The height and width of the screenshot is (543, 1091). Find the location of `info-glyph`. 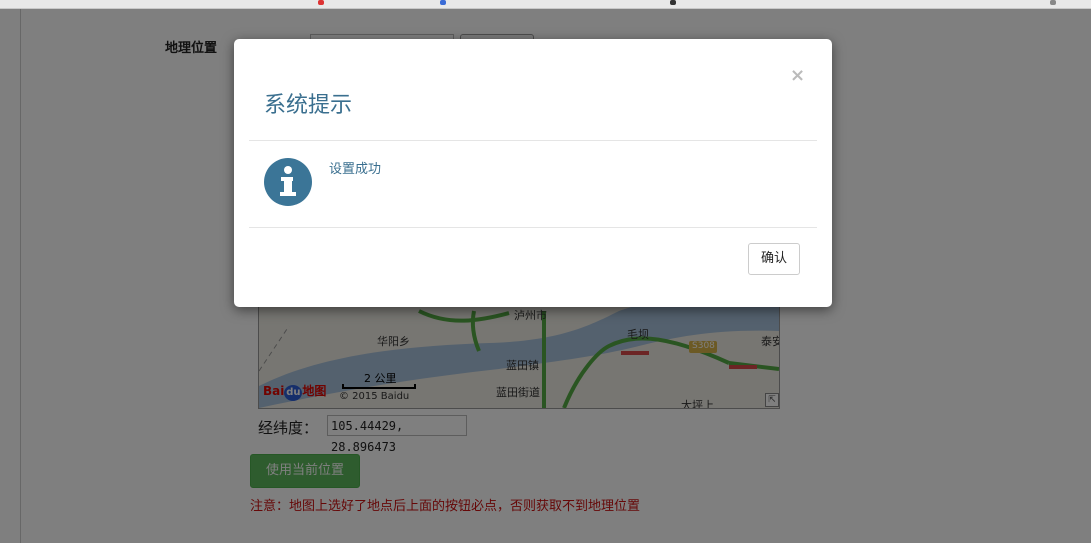

info-glyph is located at coordinates (288, 181).